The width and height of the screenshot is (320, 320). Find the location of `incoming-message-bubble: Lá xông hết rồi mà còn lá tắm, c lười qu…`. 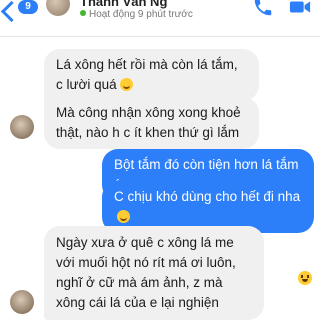

incoming-message-bubble: Lá xông hết rồi mà còn lá tắm, c lười qu… is located at coordinates (151, 75).